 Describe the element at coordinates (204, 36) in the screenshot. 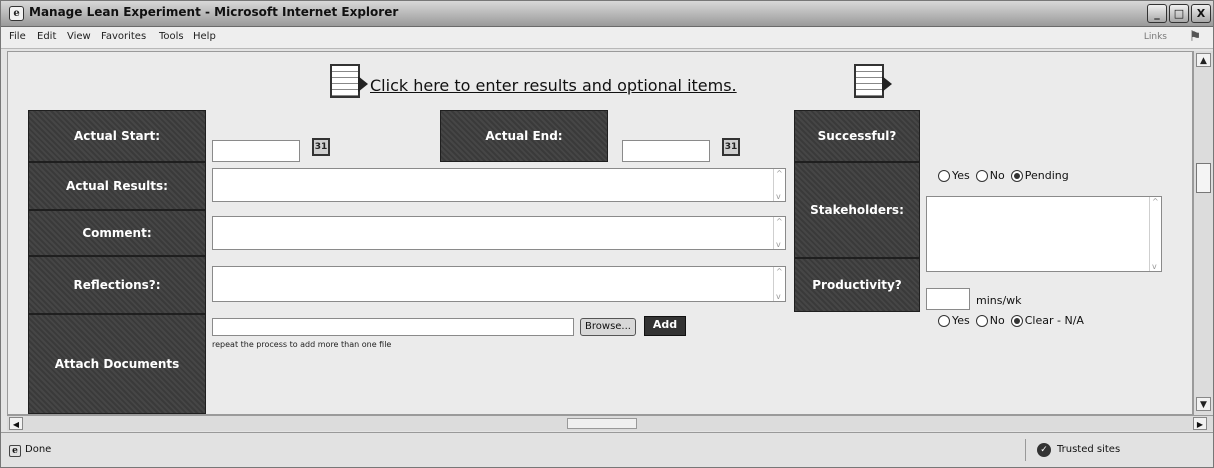

I see `menu-help: Help` at that location.